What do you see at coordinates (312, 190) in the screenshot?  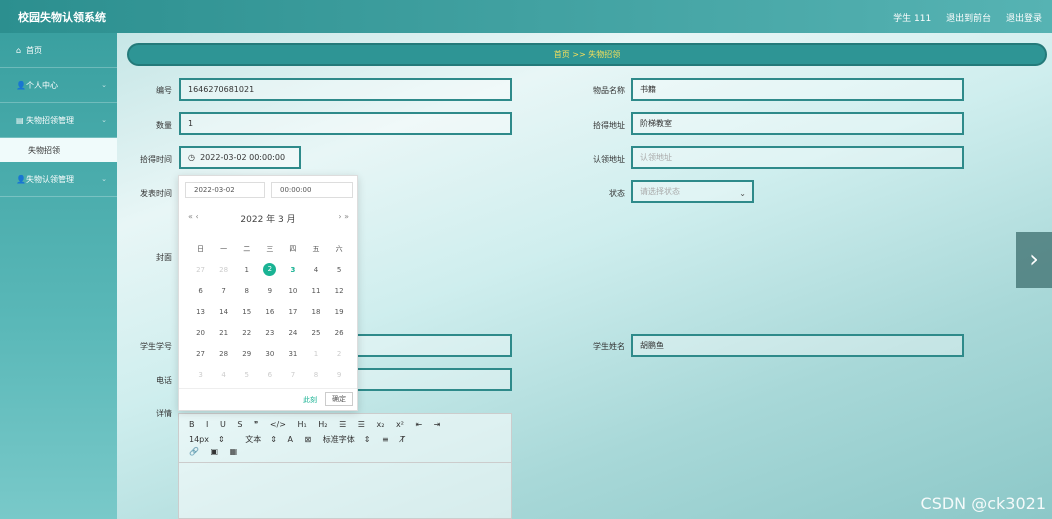 I see `picker-time-input: 00:00:00` at bounding box center [312, 190].